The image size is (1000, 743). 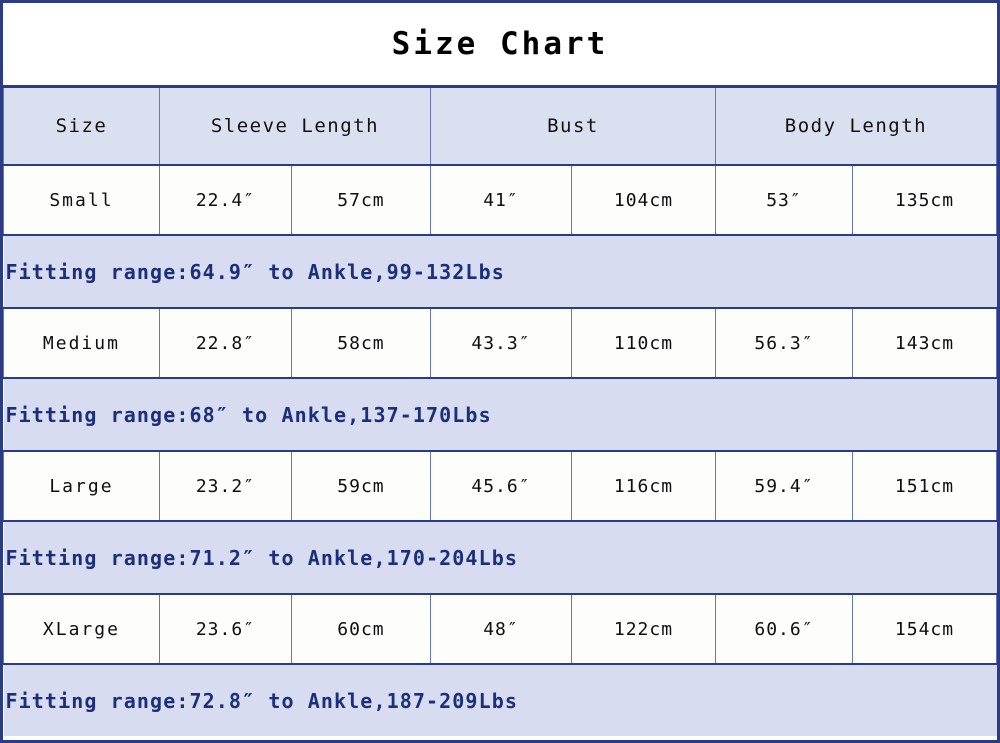 I want to click on cell-sleeve-inch: 22.4″, so click(x=225, y=200).